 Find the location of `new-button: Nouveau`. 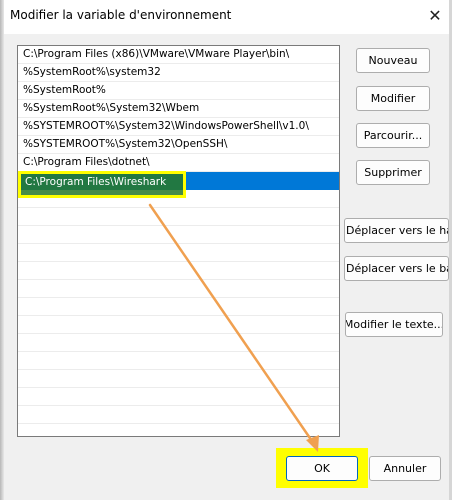

new-button: Nouveau is located at coordinates (393, 60).